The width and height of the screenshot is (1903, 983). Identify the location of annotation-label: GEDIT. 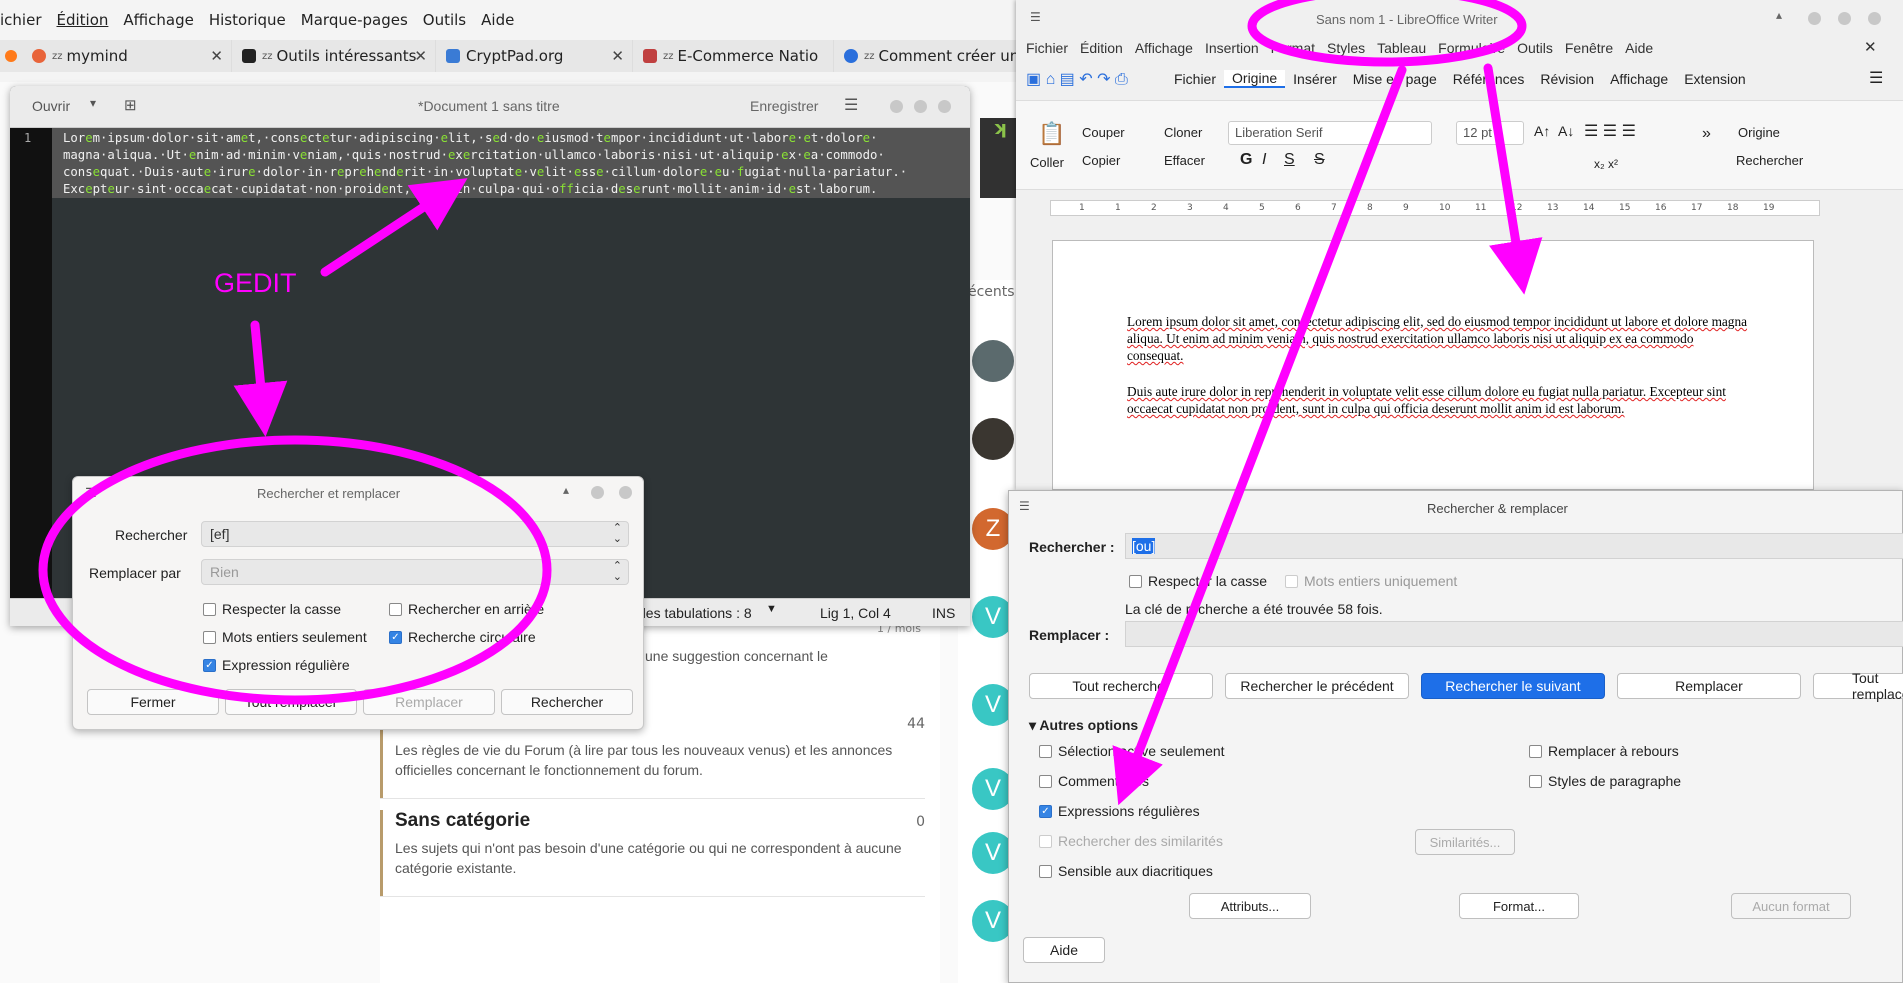
(255, 283).